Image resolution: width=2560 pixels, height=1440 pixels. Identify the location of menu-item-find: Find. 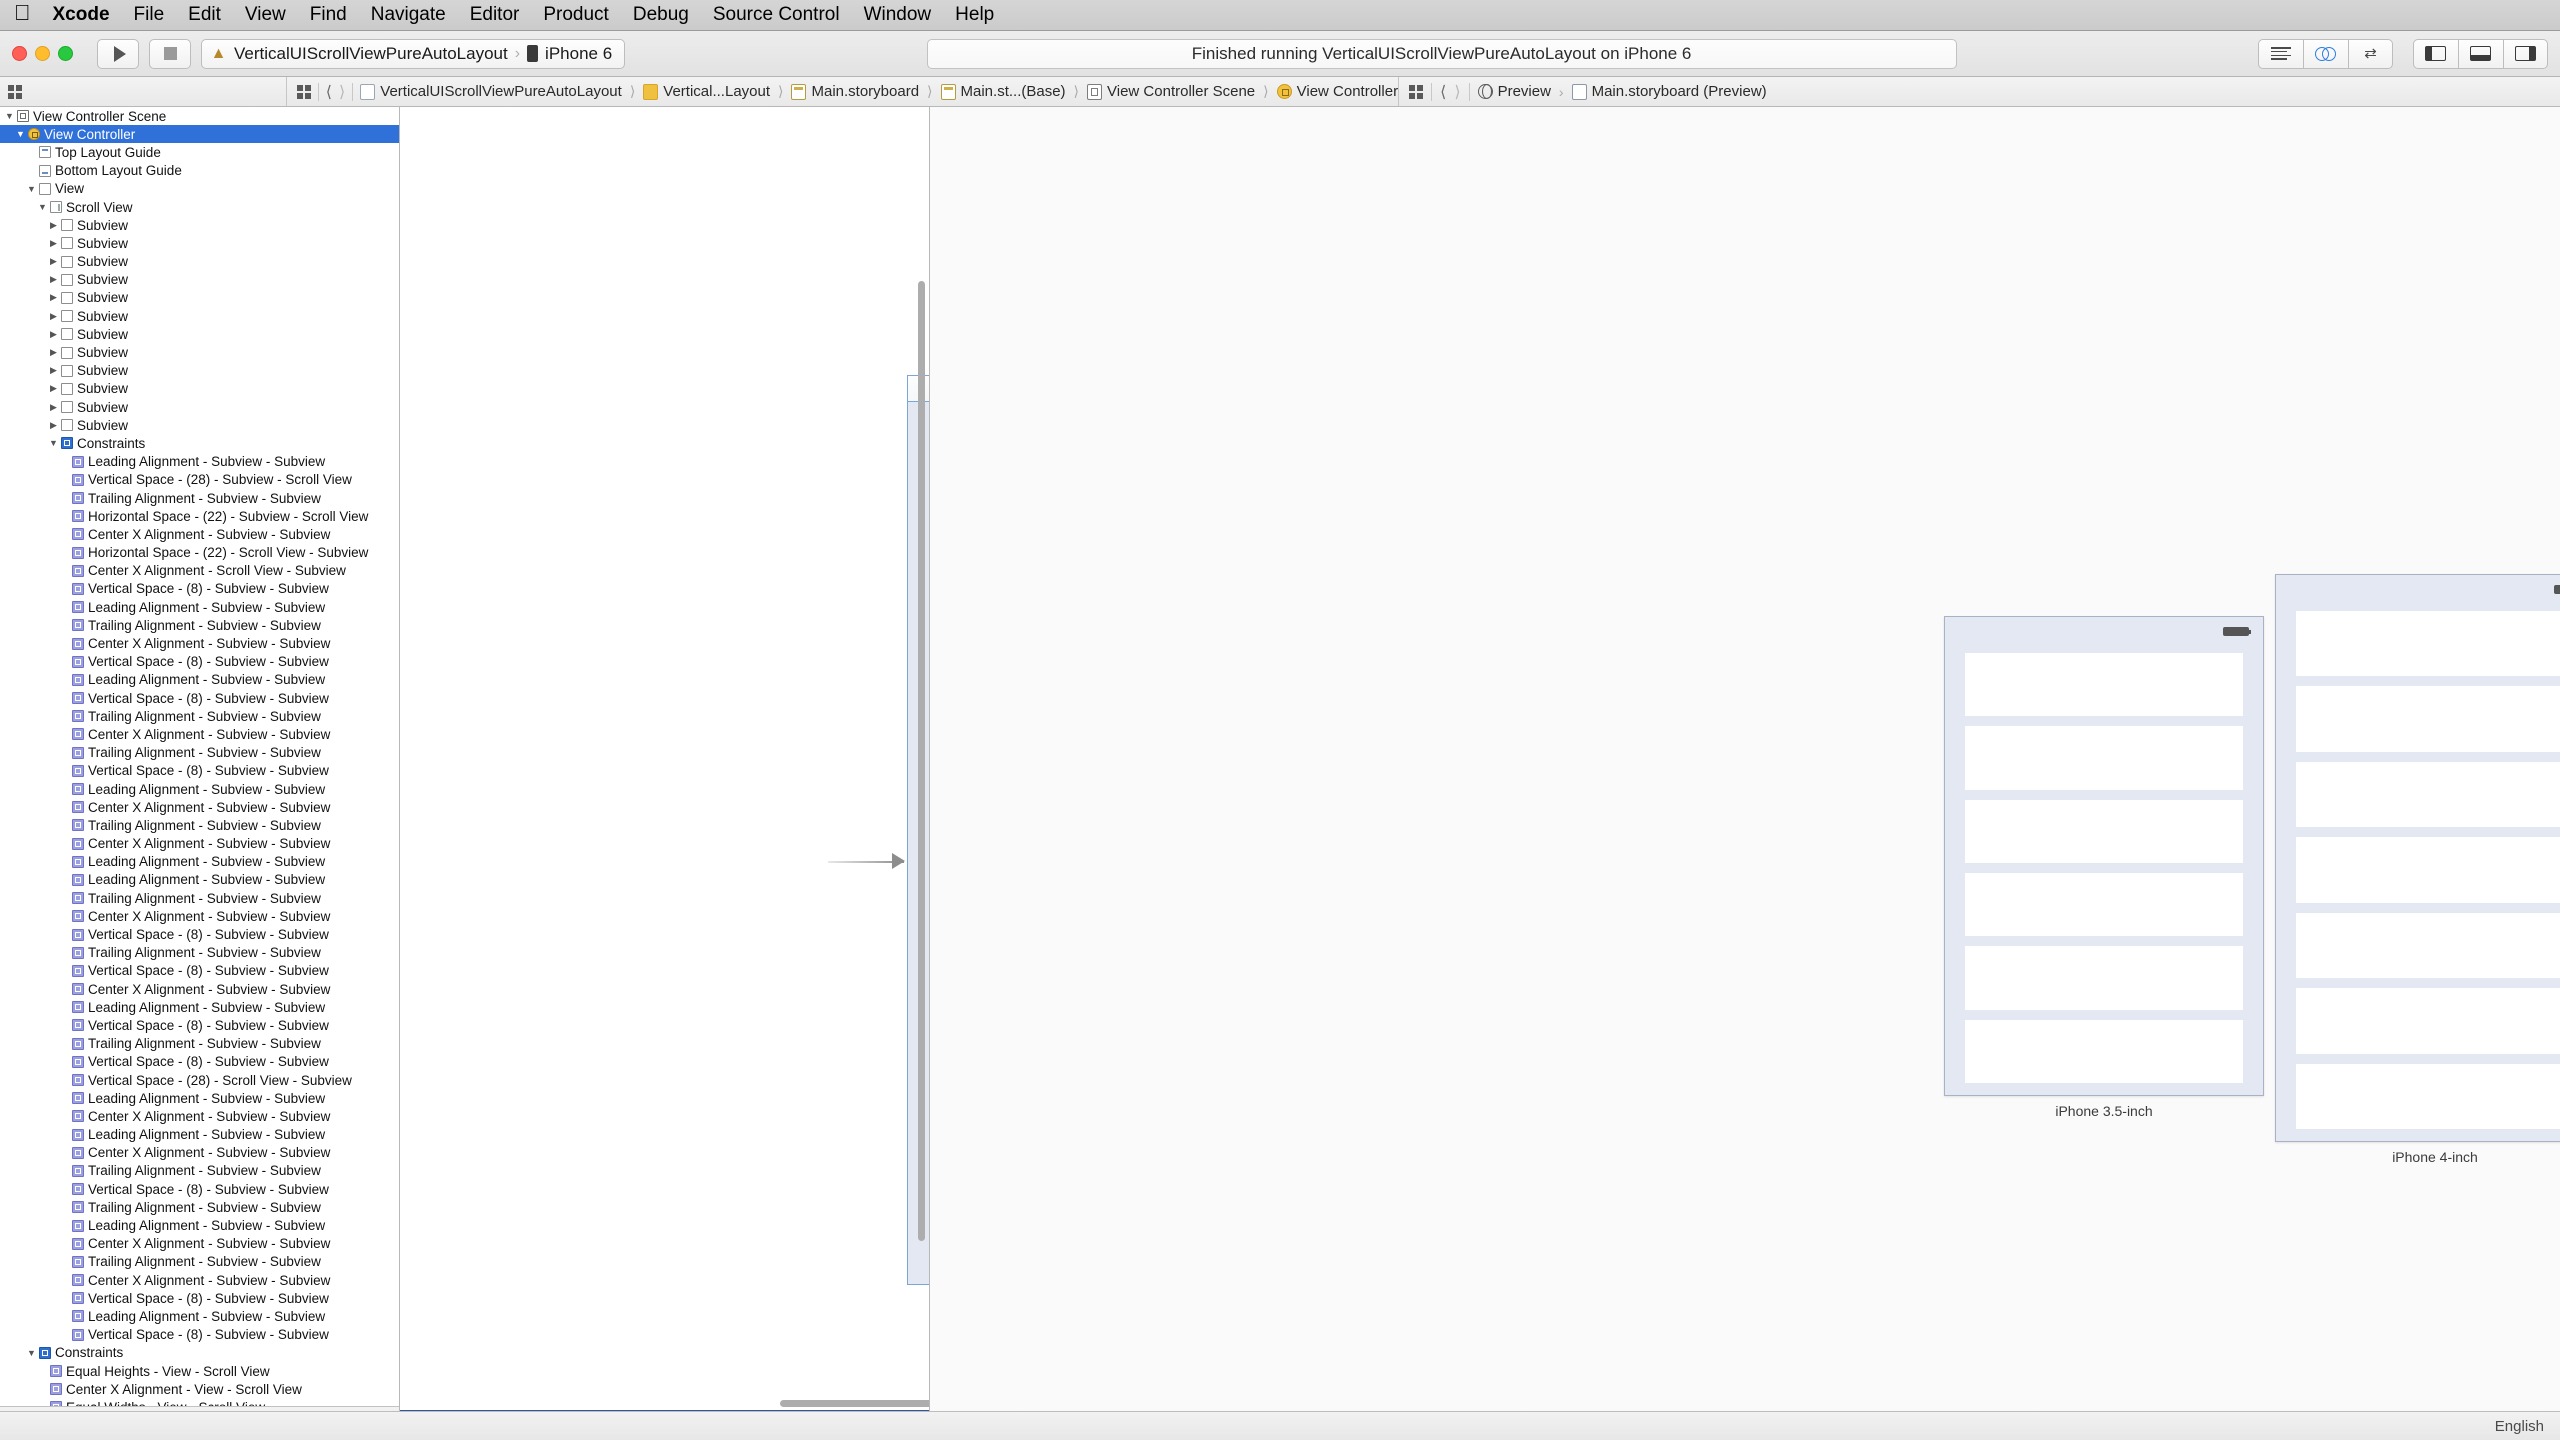
(328, 15).